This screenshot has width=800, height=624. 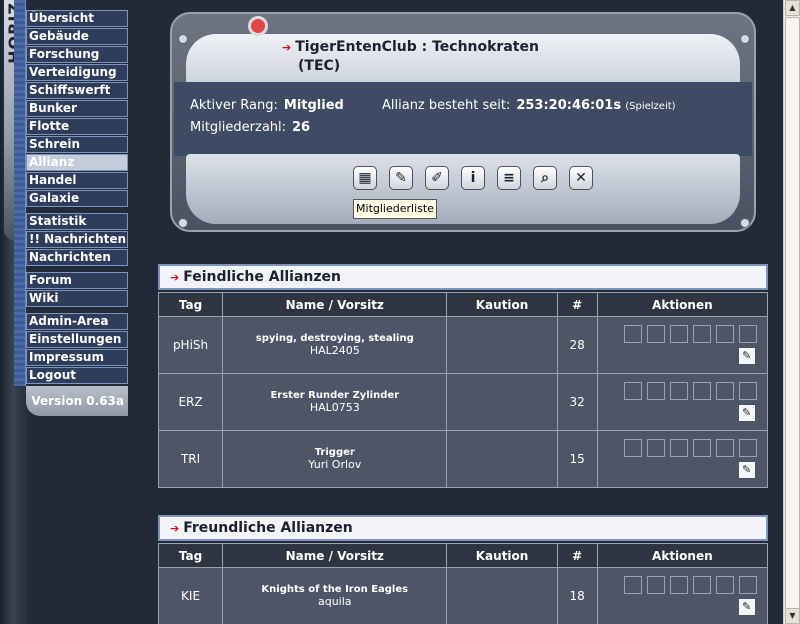 What do you see at coordinates (258, 26) in the screenshot?
I see `red-light-icon` at bounding box center [258, 26].